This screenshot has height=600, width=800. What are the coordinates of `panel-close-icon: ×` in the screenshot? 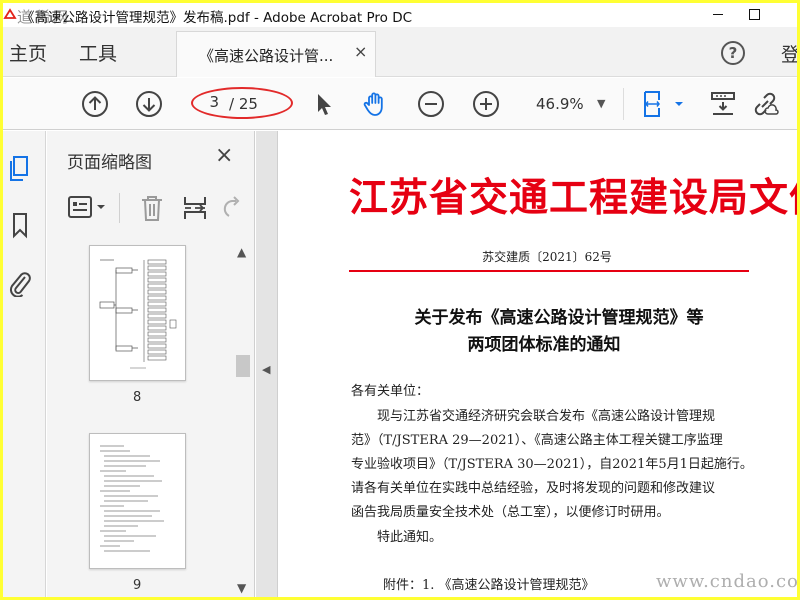 It's located at (224, 155).